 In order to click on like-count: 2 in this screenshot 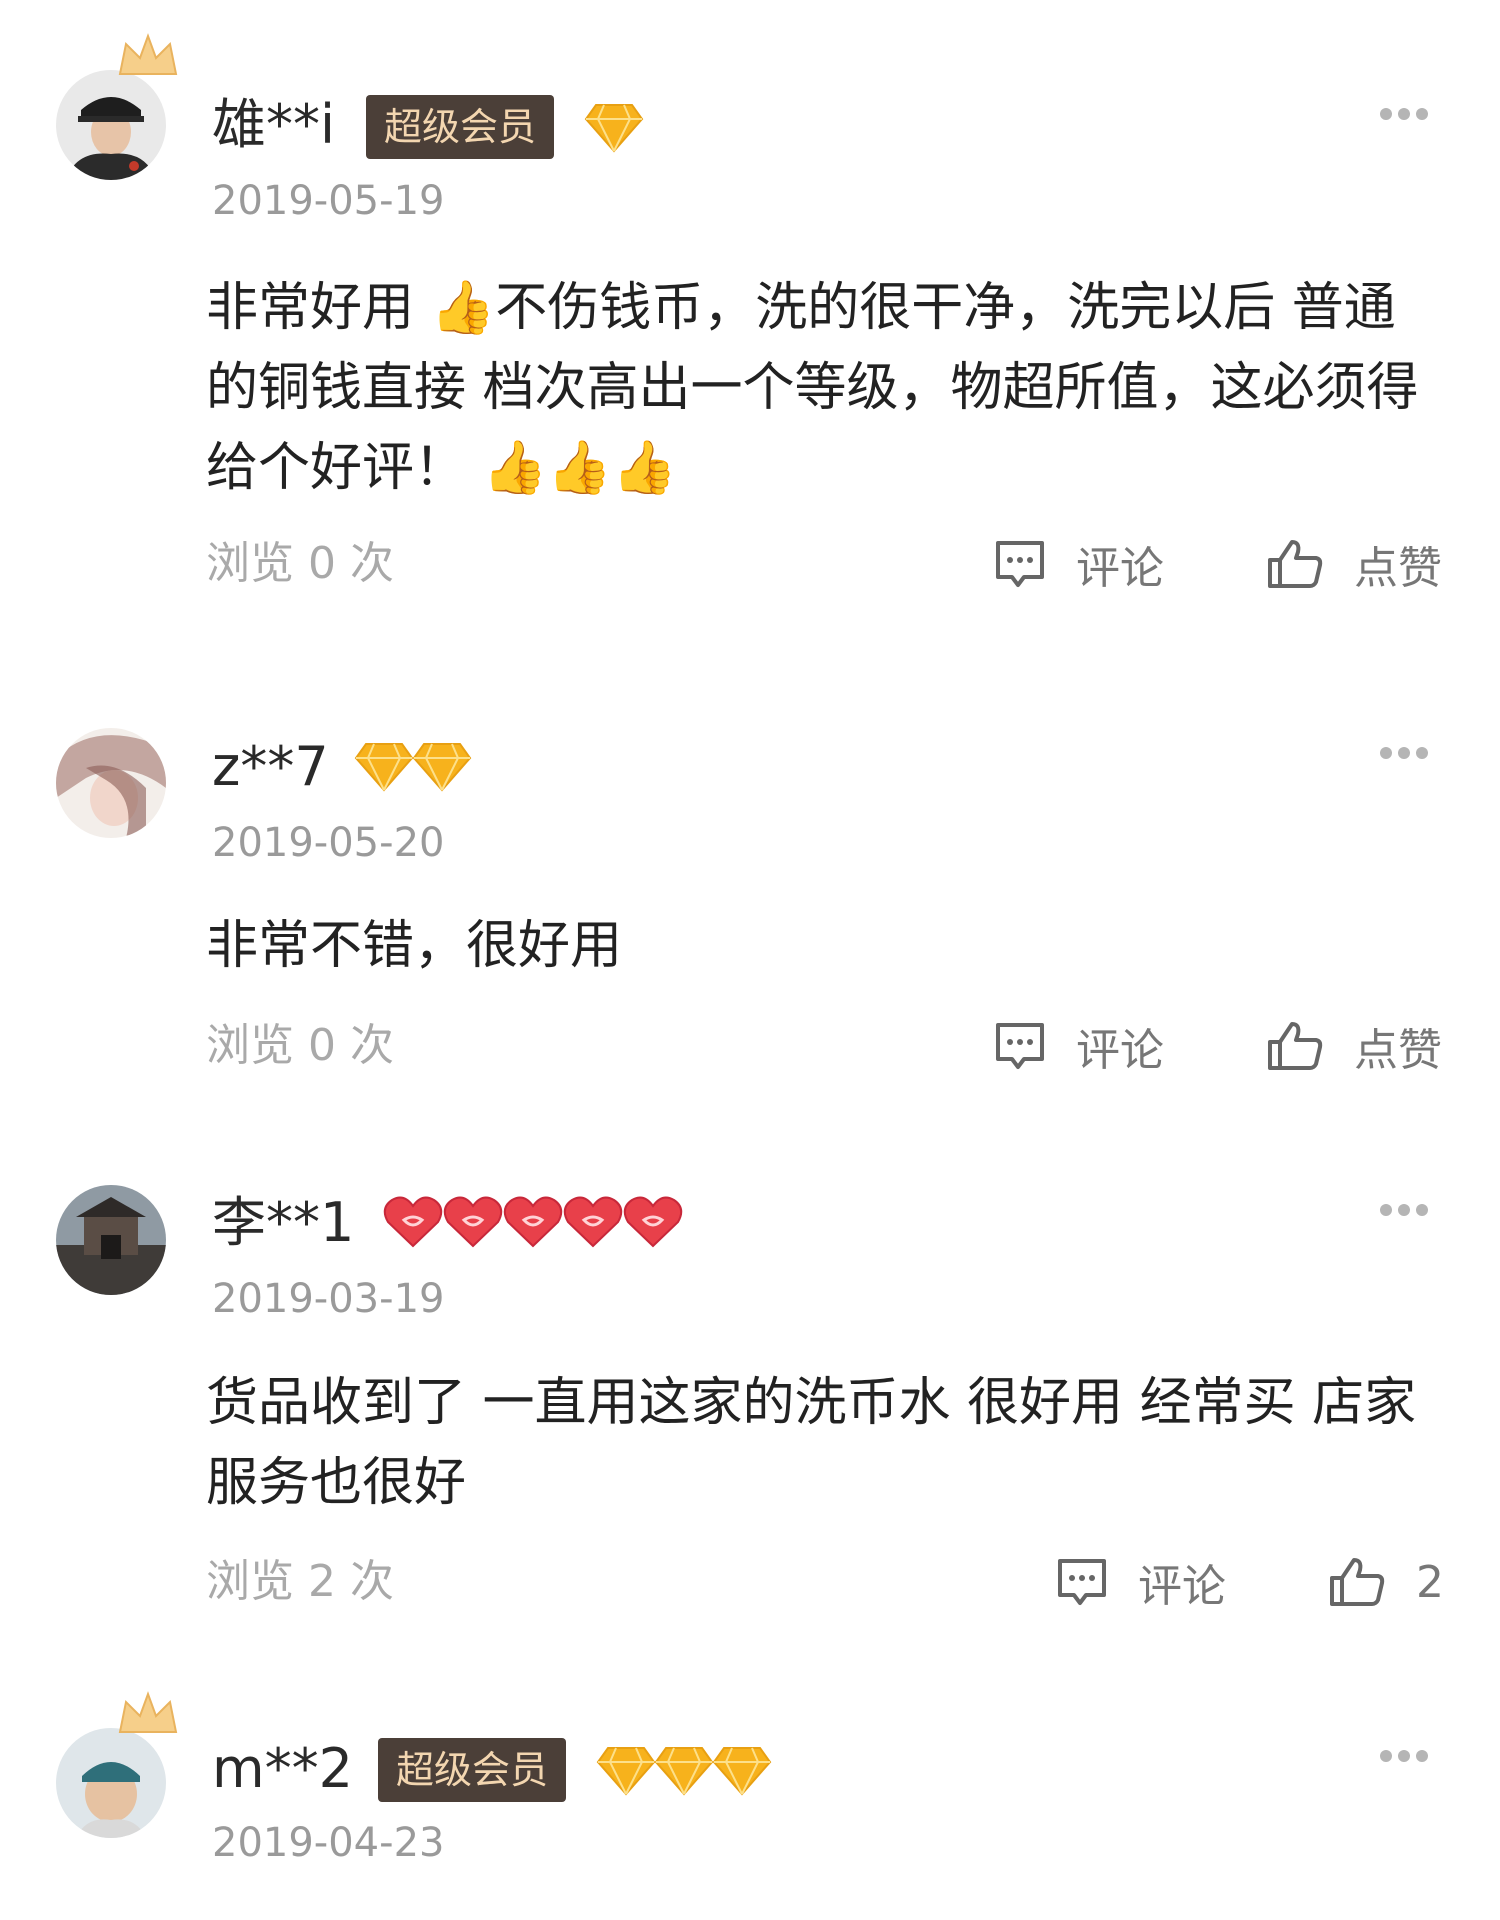, I will do `click(1430, 1582)`.